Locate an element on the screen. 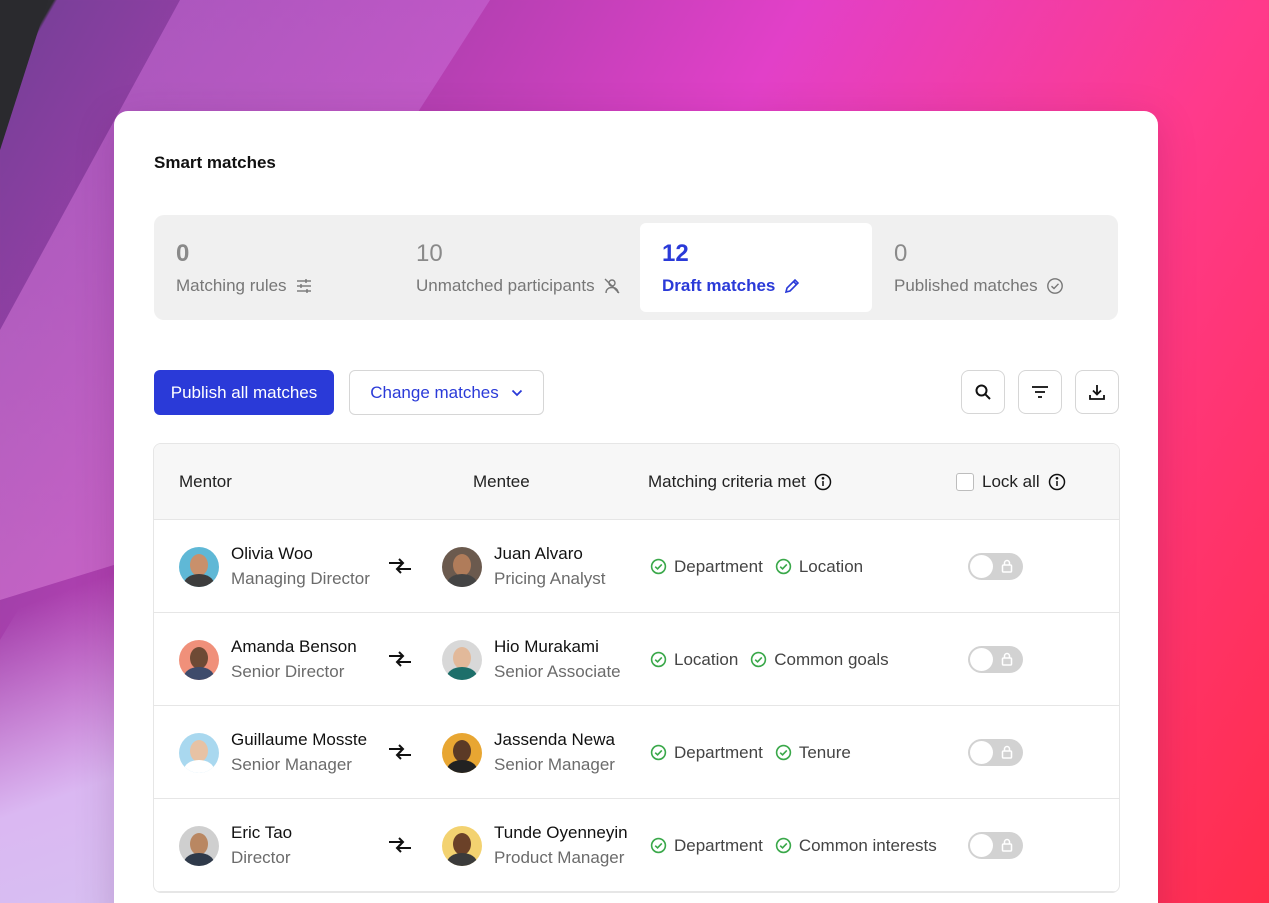 The image size is (1269, 903). mentee-name: Juan Alvaro is located at coordinates (538, 553).